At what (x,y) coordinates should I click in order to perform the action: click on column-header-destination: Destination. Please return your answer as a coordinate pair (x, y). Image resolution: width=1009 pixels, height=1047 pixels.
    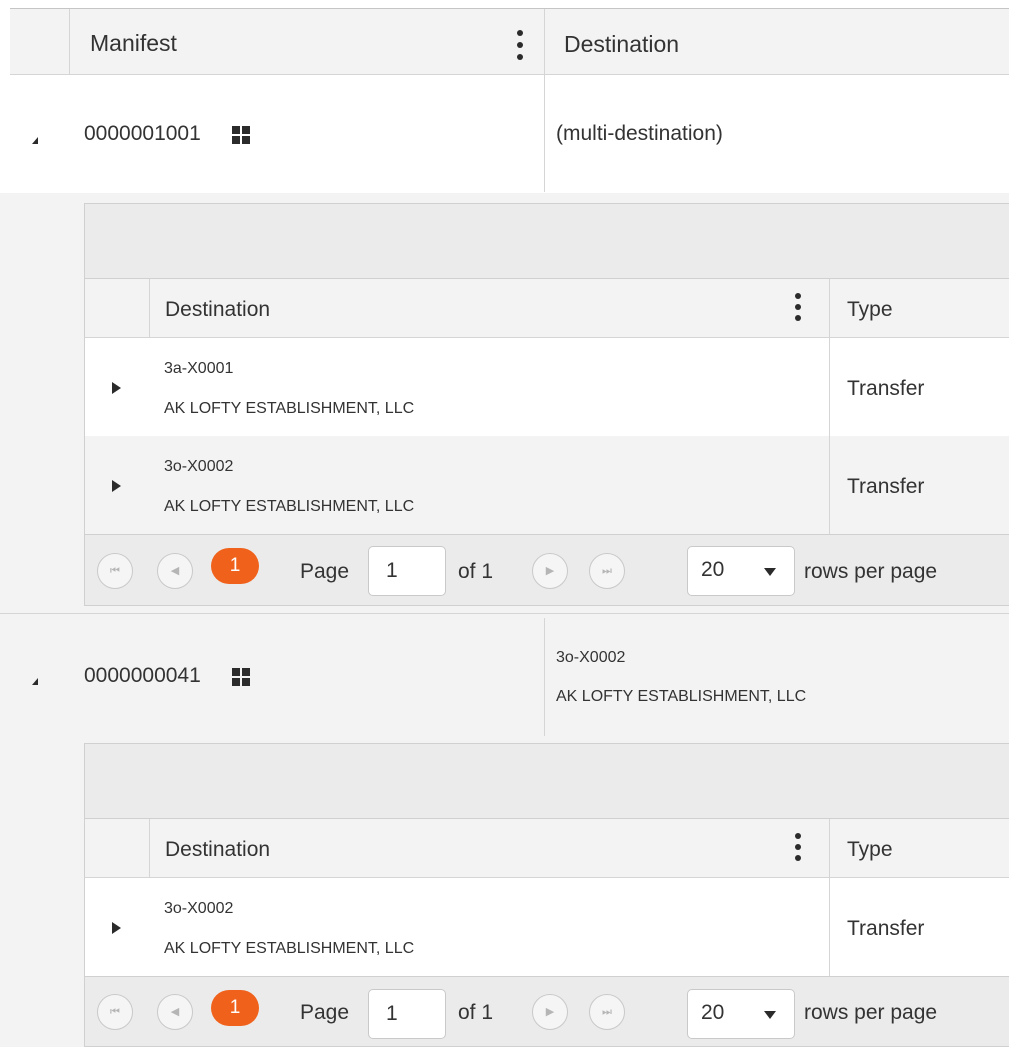
    Looking at the image, I should click on (621, 44).